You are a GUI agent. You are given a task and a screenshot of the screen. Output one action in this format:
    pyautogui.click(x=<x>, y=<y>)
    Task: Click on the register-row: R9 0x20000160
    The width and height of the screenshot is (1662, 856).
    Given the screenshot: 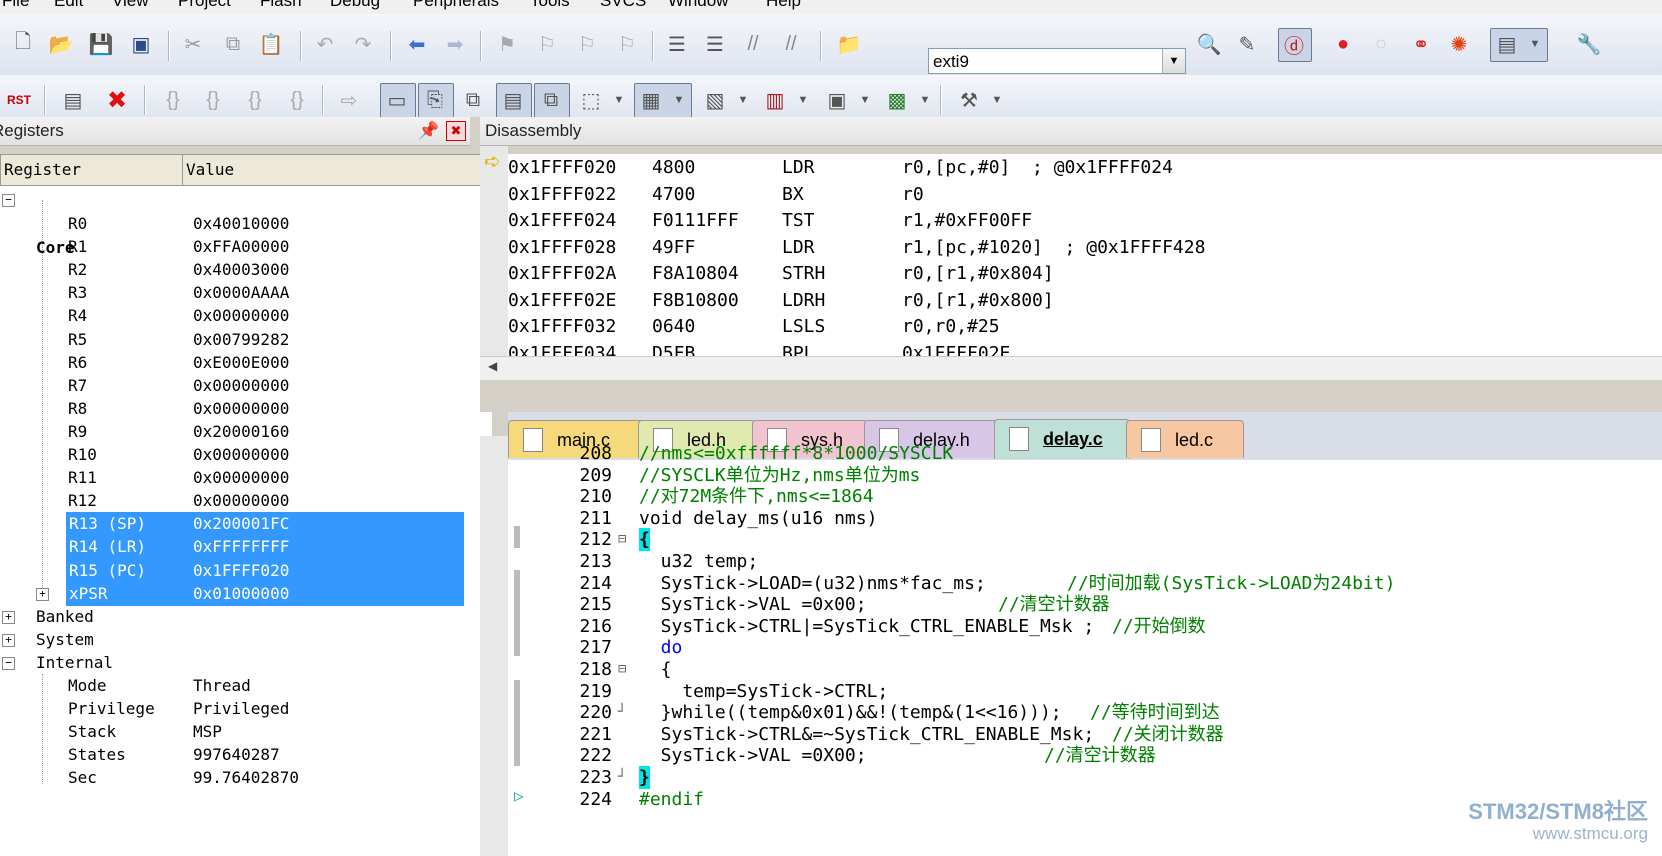 What is the action you would take?
    pyautogui.click(x=246, y=432)
    